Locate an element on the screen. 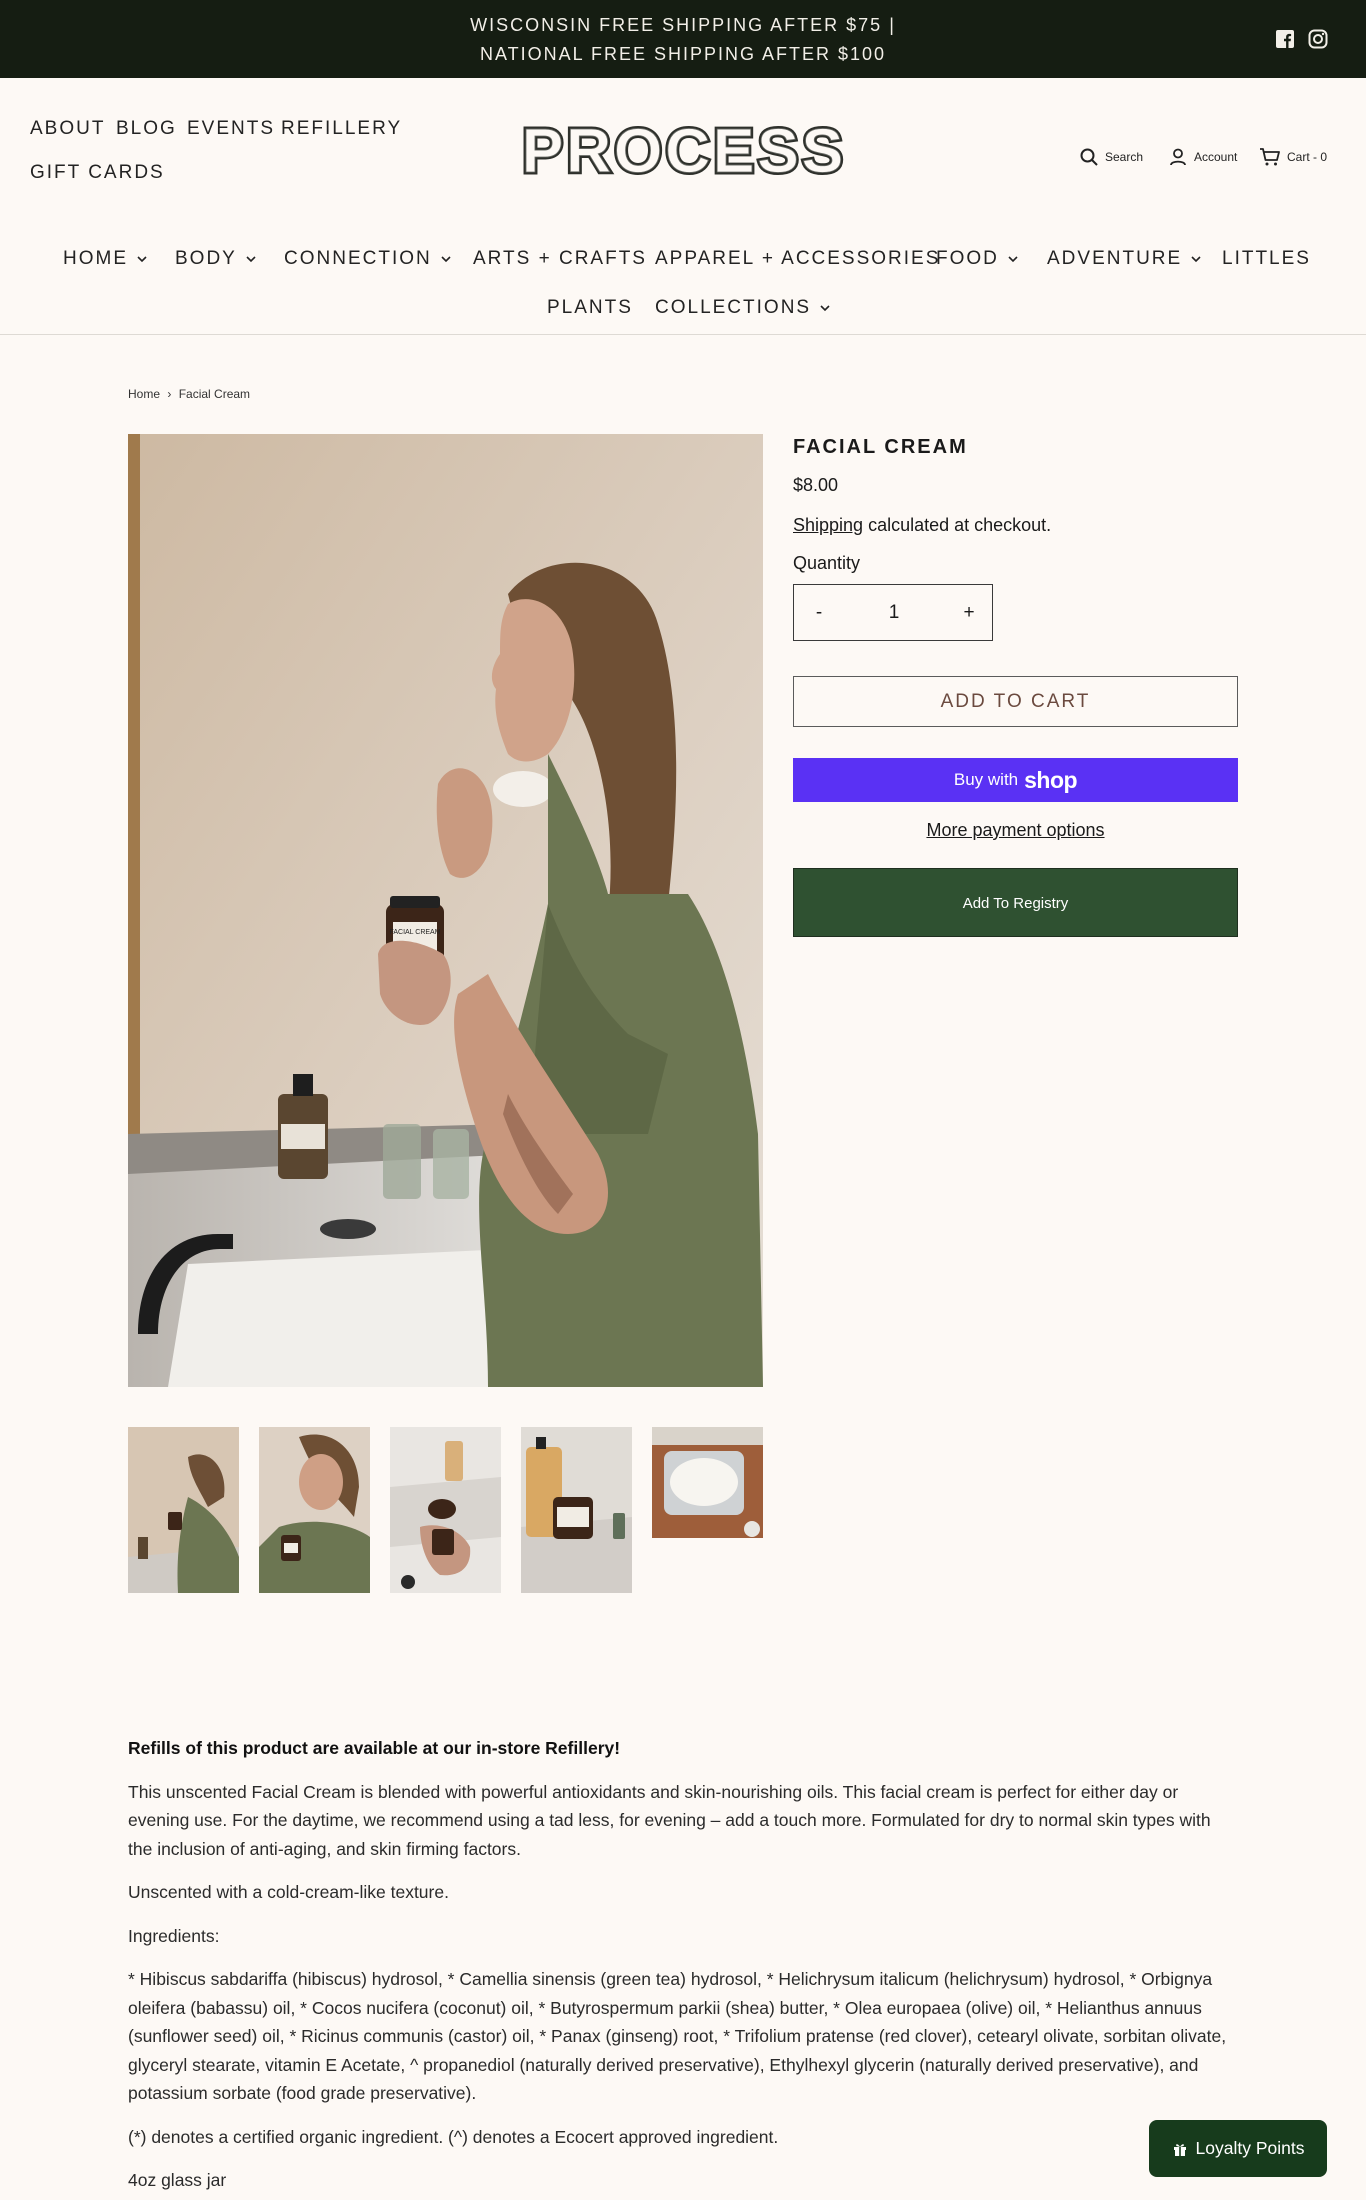 This screenshot has width=1366, height=2200. nav-item-collections: COLLECTIONS is located at coordinates (743, 308).